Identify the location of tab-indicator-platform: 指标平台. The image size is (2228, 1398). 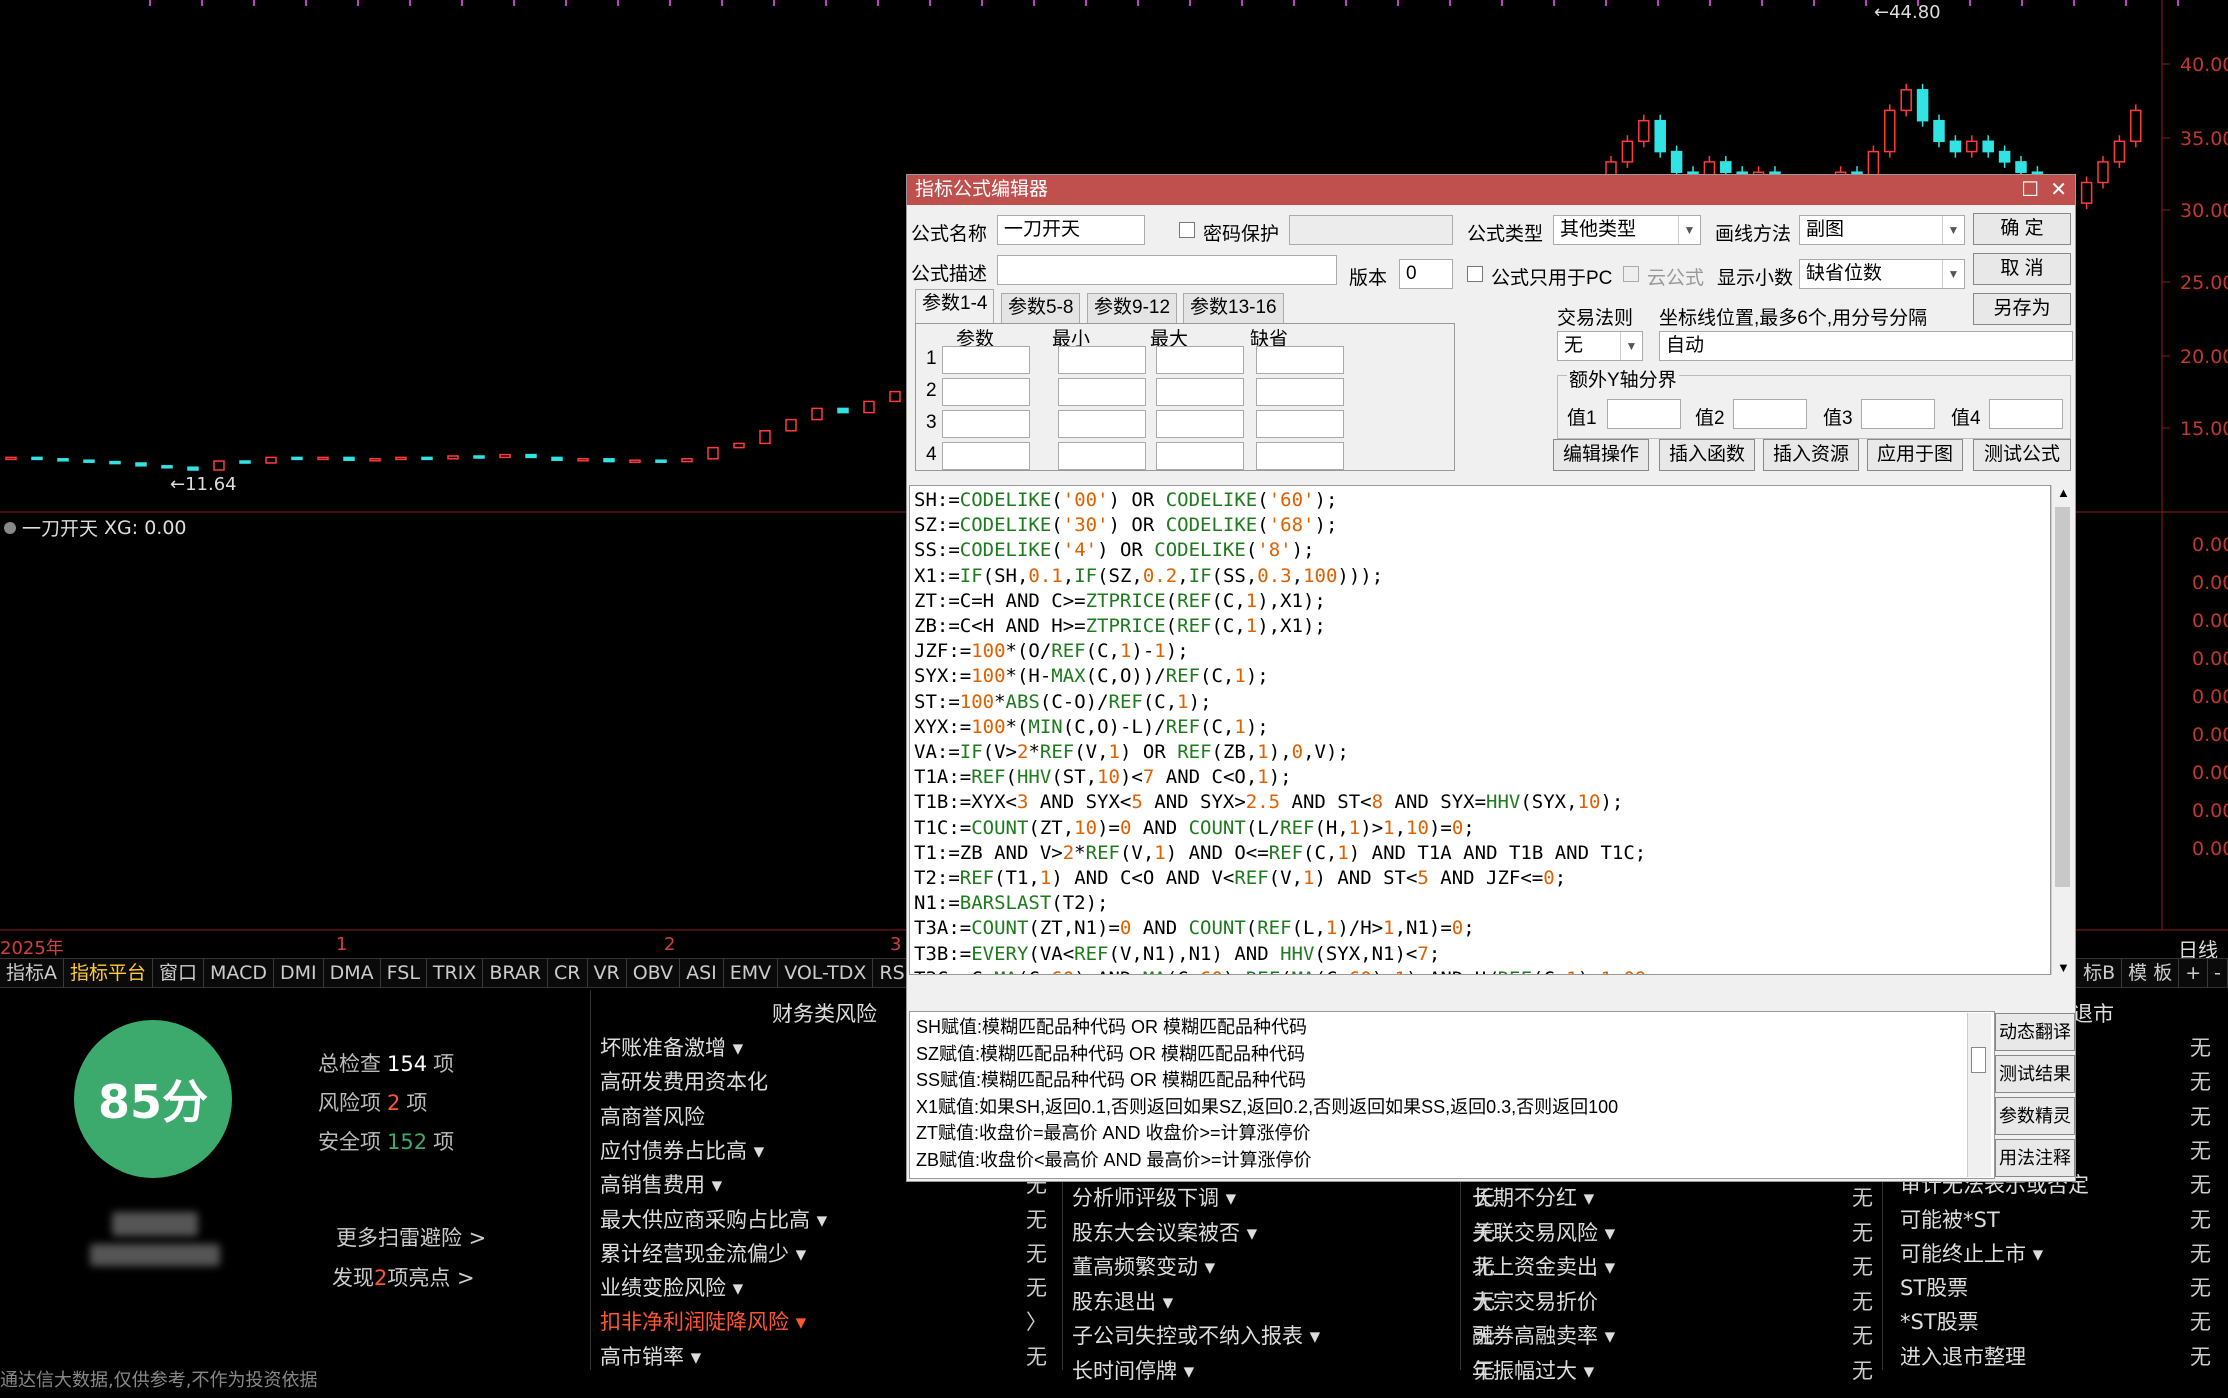
(109, 973).